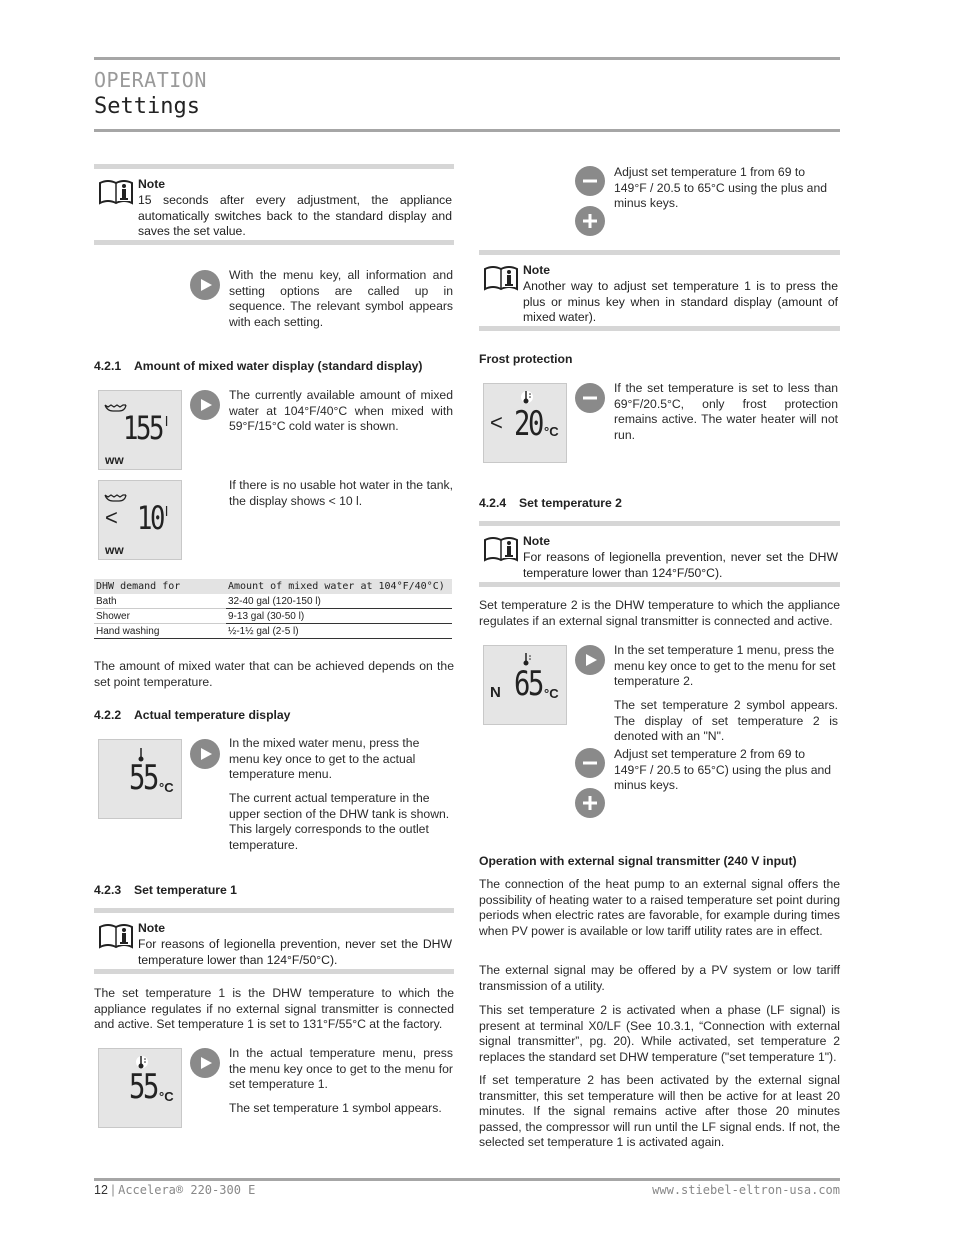  Describe the element at coordinates (529, 424) in the screenshot. I see `lcd-value: 20` at that location.